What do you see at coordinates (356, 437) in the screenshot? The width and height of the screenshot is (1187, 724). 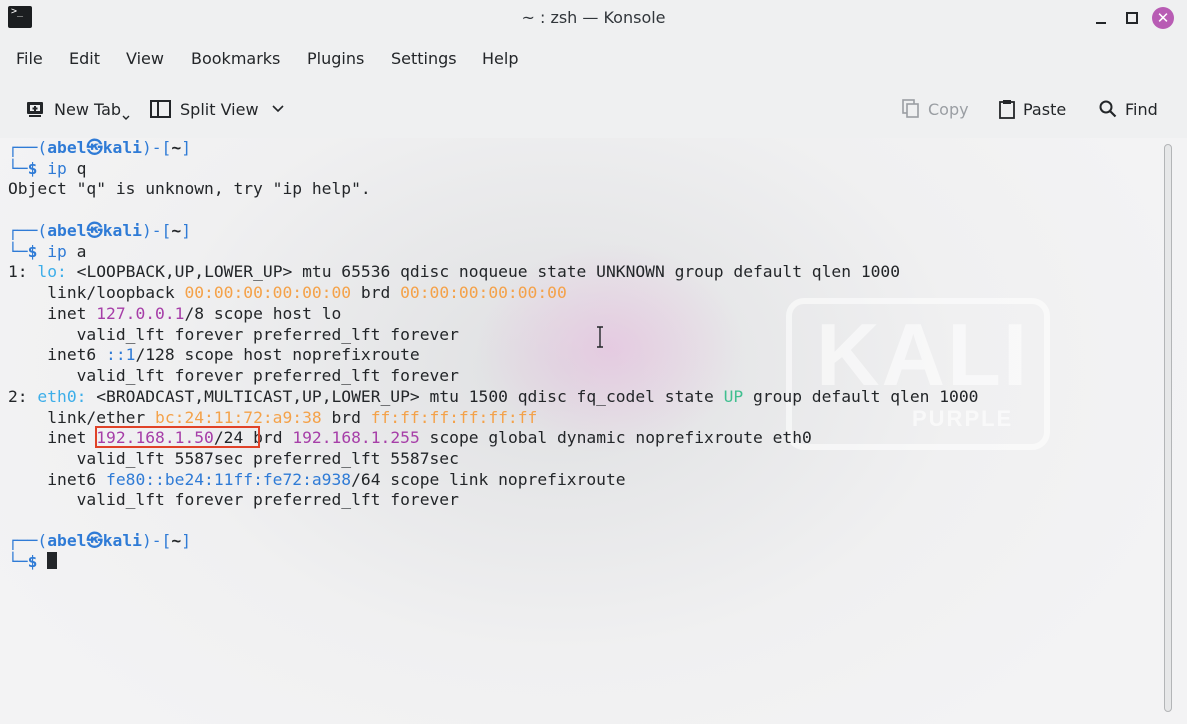 I see `ip-address: 192.168.1.255` at bounding box center [356, 437].